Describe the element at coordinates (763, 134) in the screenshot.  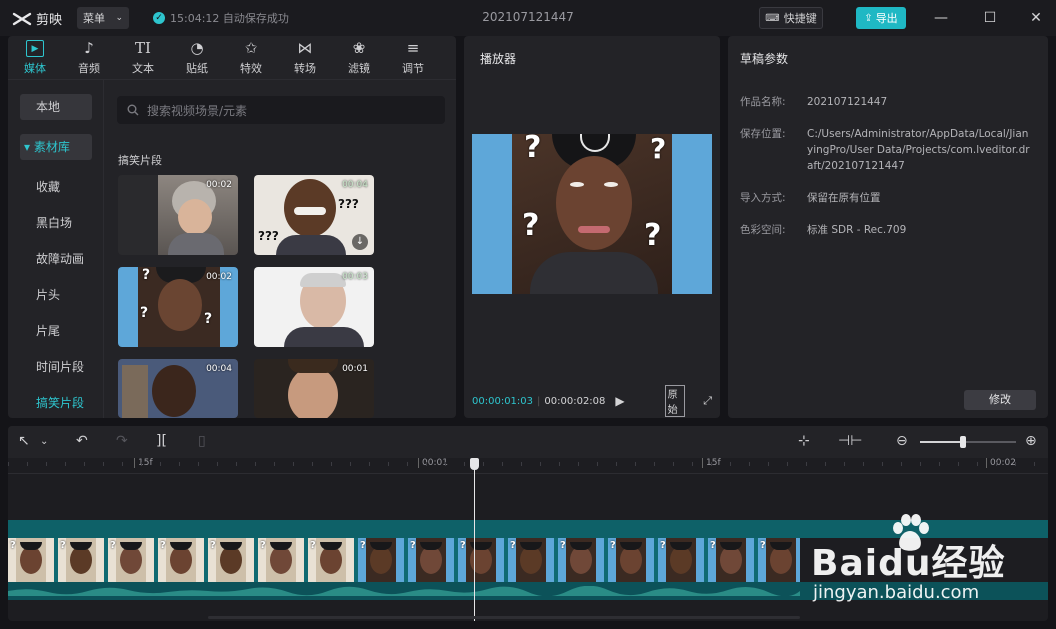
I see `prop-label: 保存位置:` at that location.